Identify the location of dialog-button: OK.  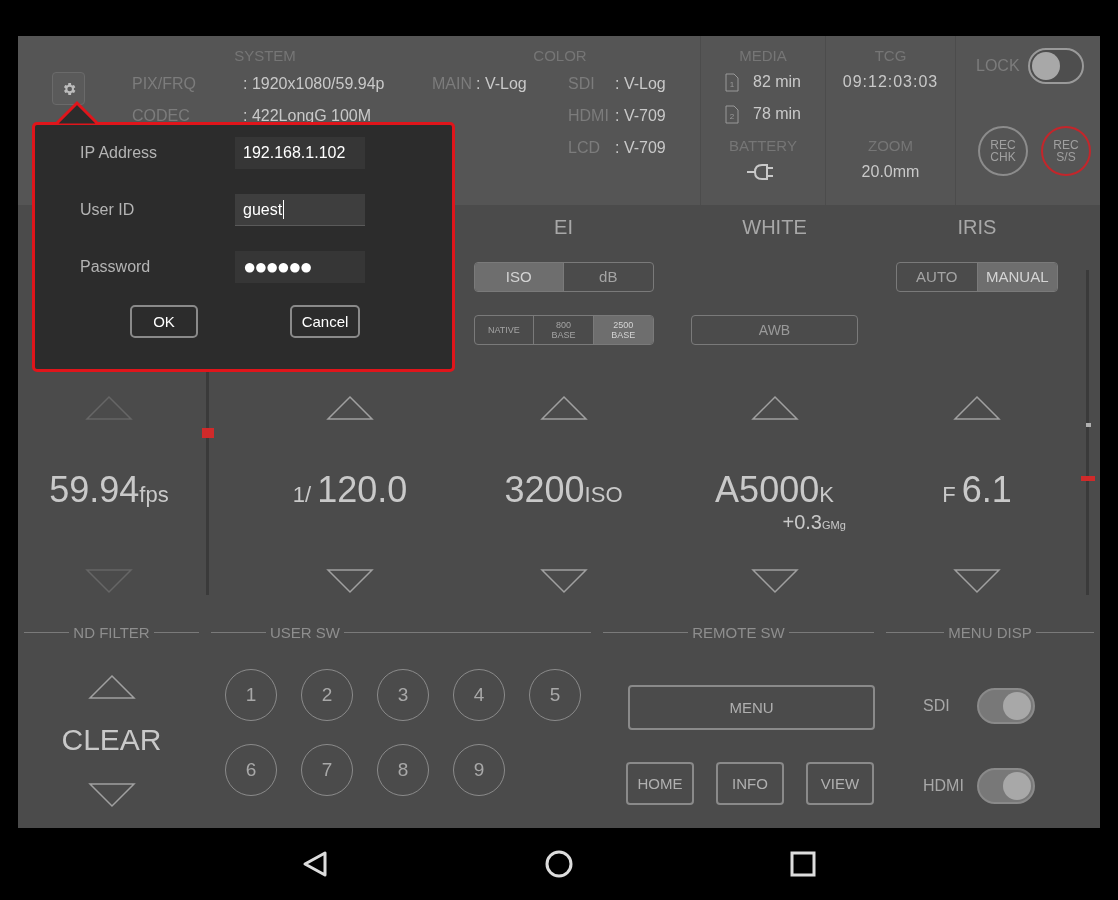
(164, 321).